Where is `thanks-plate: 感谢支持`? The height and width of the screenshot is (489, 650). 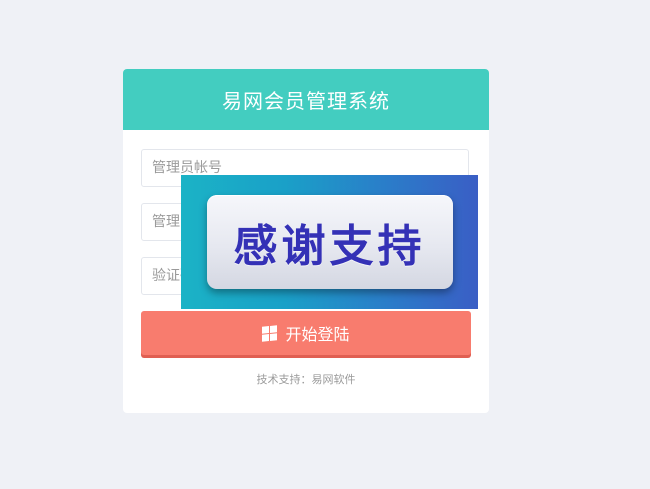 thanks-plate: 感谢支持 is located at coordinates (329, 242).